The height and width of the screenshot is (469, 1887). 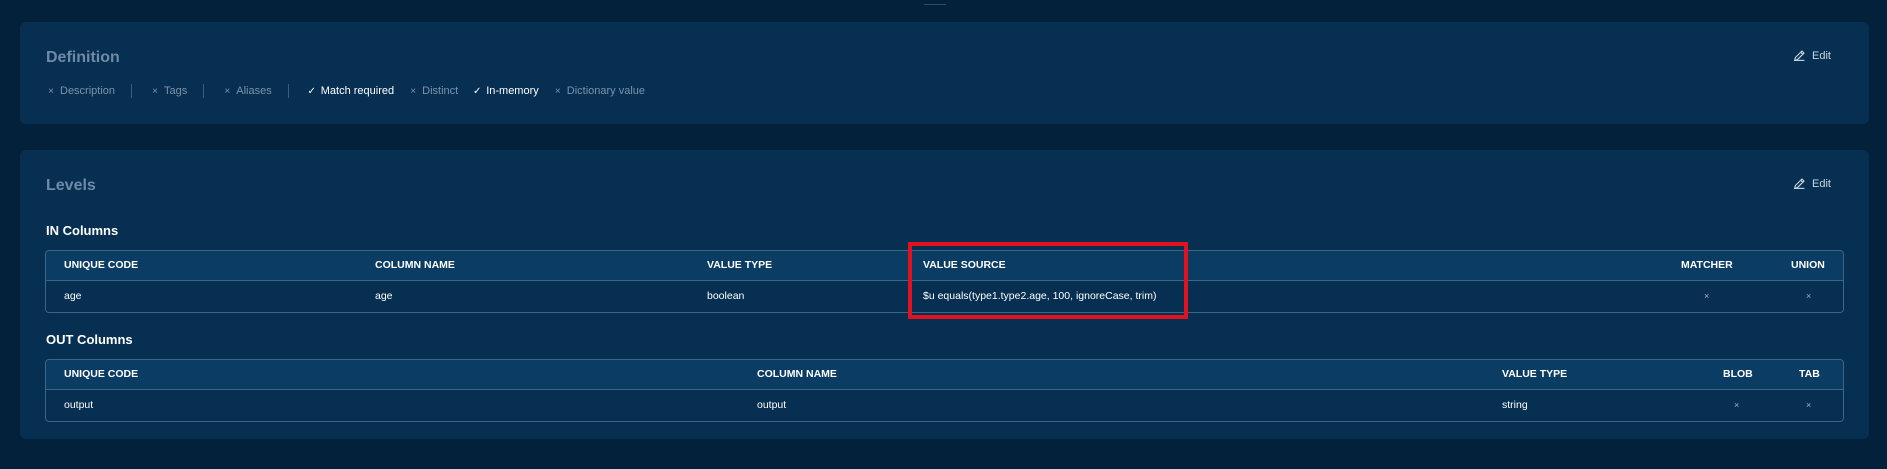 What do you see at coordinates (176, 91) in the screenshot?
I see `flag-label: Tags` at bounding box center [176, 91].